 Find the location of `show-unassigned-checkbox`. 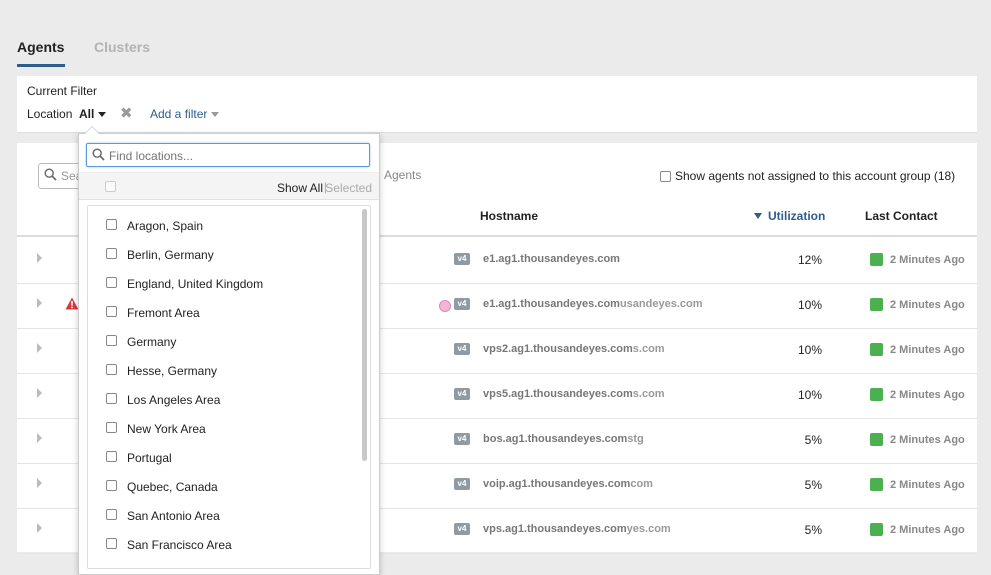

show-unassigned-checkbox is located at coordinates (665, 176).